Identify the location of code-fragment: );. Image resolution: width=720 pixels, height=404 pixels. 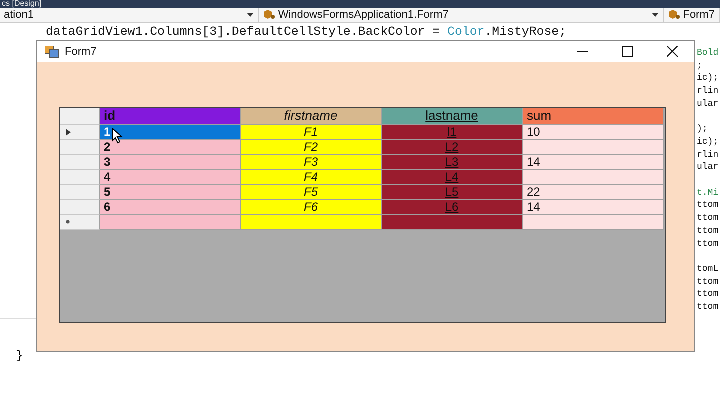
(703, 129).